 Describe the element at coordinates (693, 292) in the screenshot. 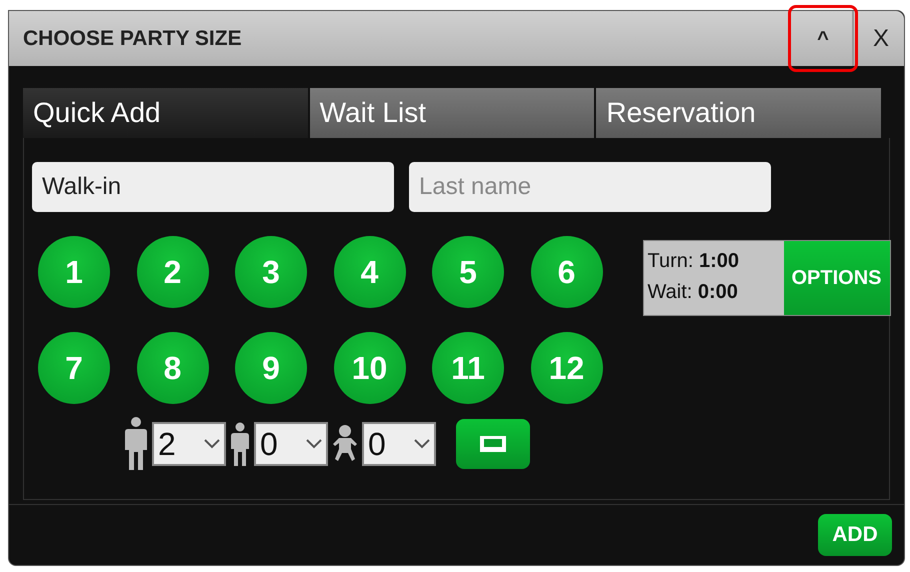

I see `wait-text: Wait: 0:00` at that location.